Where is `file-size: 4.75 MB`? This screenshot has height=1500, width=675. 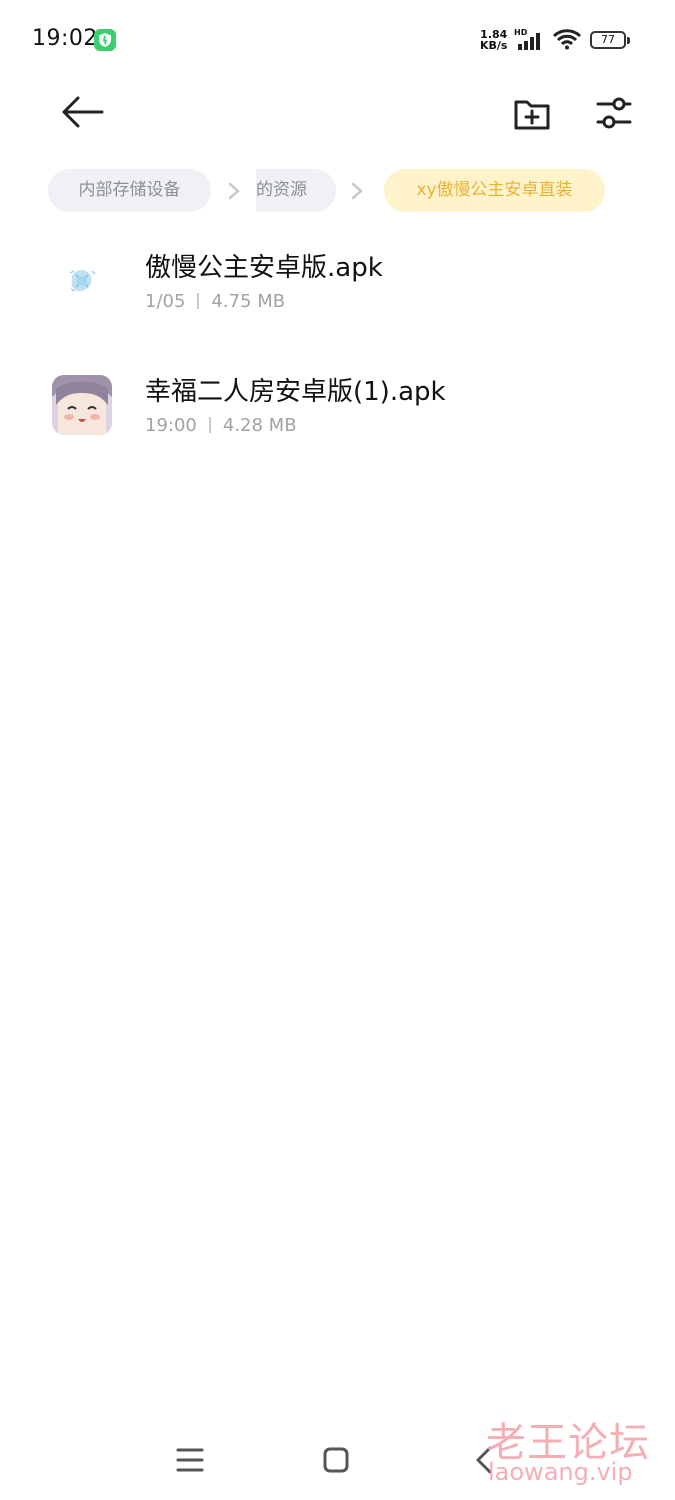
file-size: 4.75 MB is located at coordinates (248, 301).